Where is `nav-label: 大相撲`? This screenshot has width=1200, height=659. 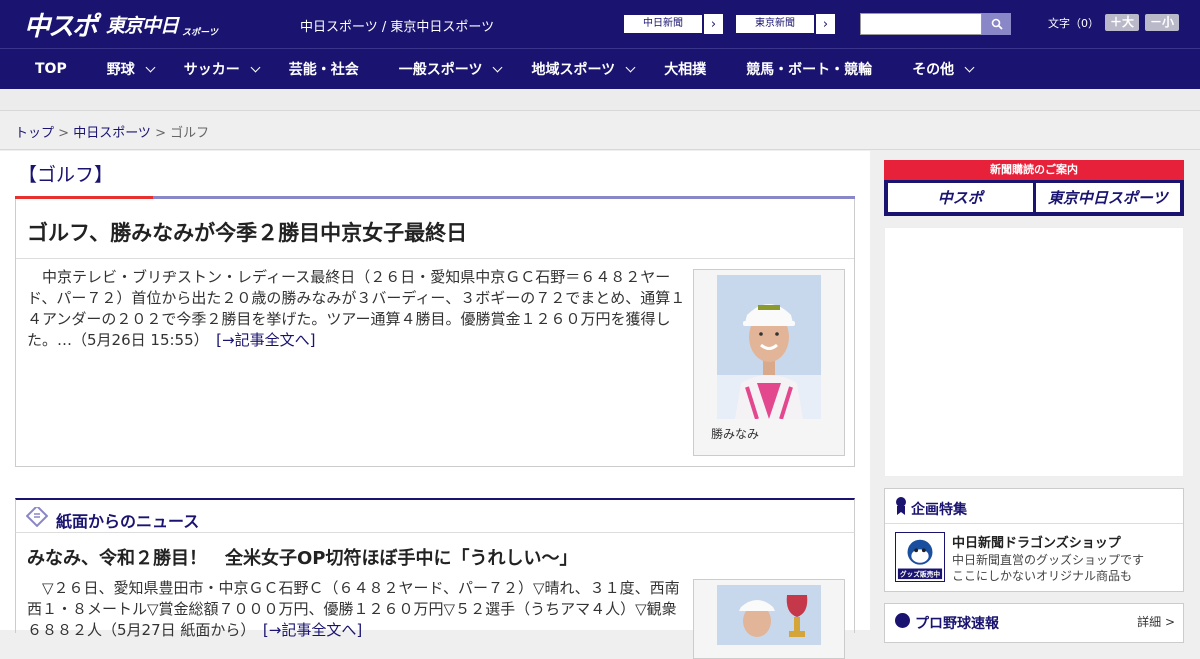 nav-label: 大相撲 is located at coordinates (685, 70).